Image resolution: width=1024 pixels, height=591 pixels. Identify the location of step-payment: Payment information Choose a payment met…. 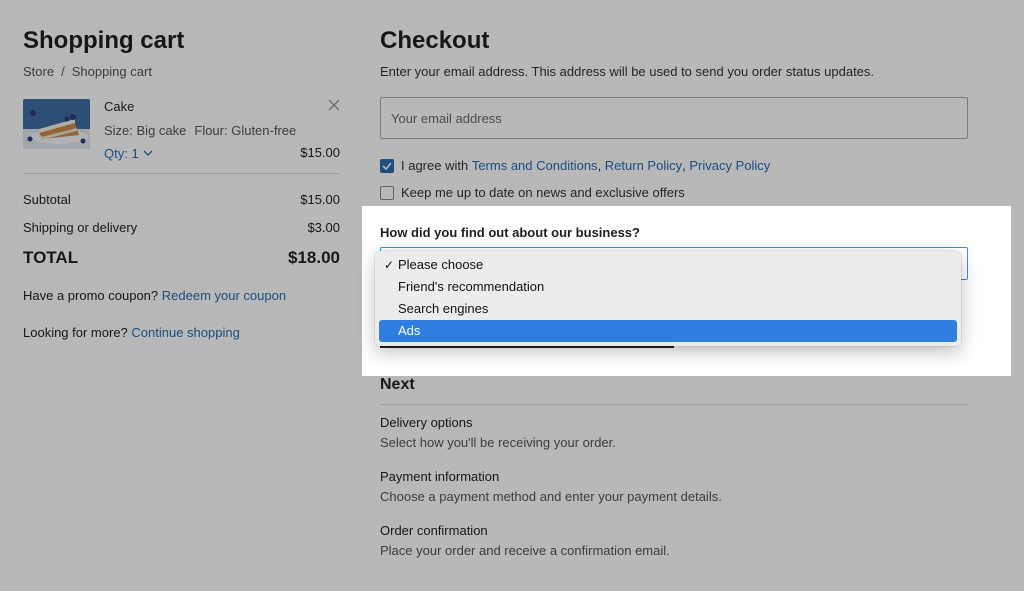
(674, 486).